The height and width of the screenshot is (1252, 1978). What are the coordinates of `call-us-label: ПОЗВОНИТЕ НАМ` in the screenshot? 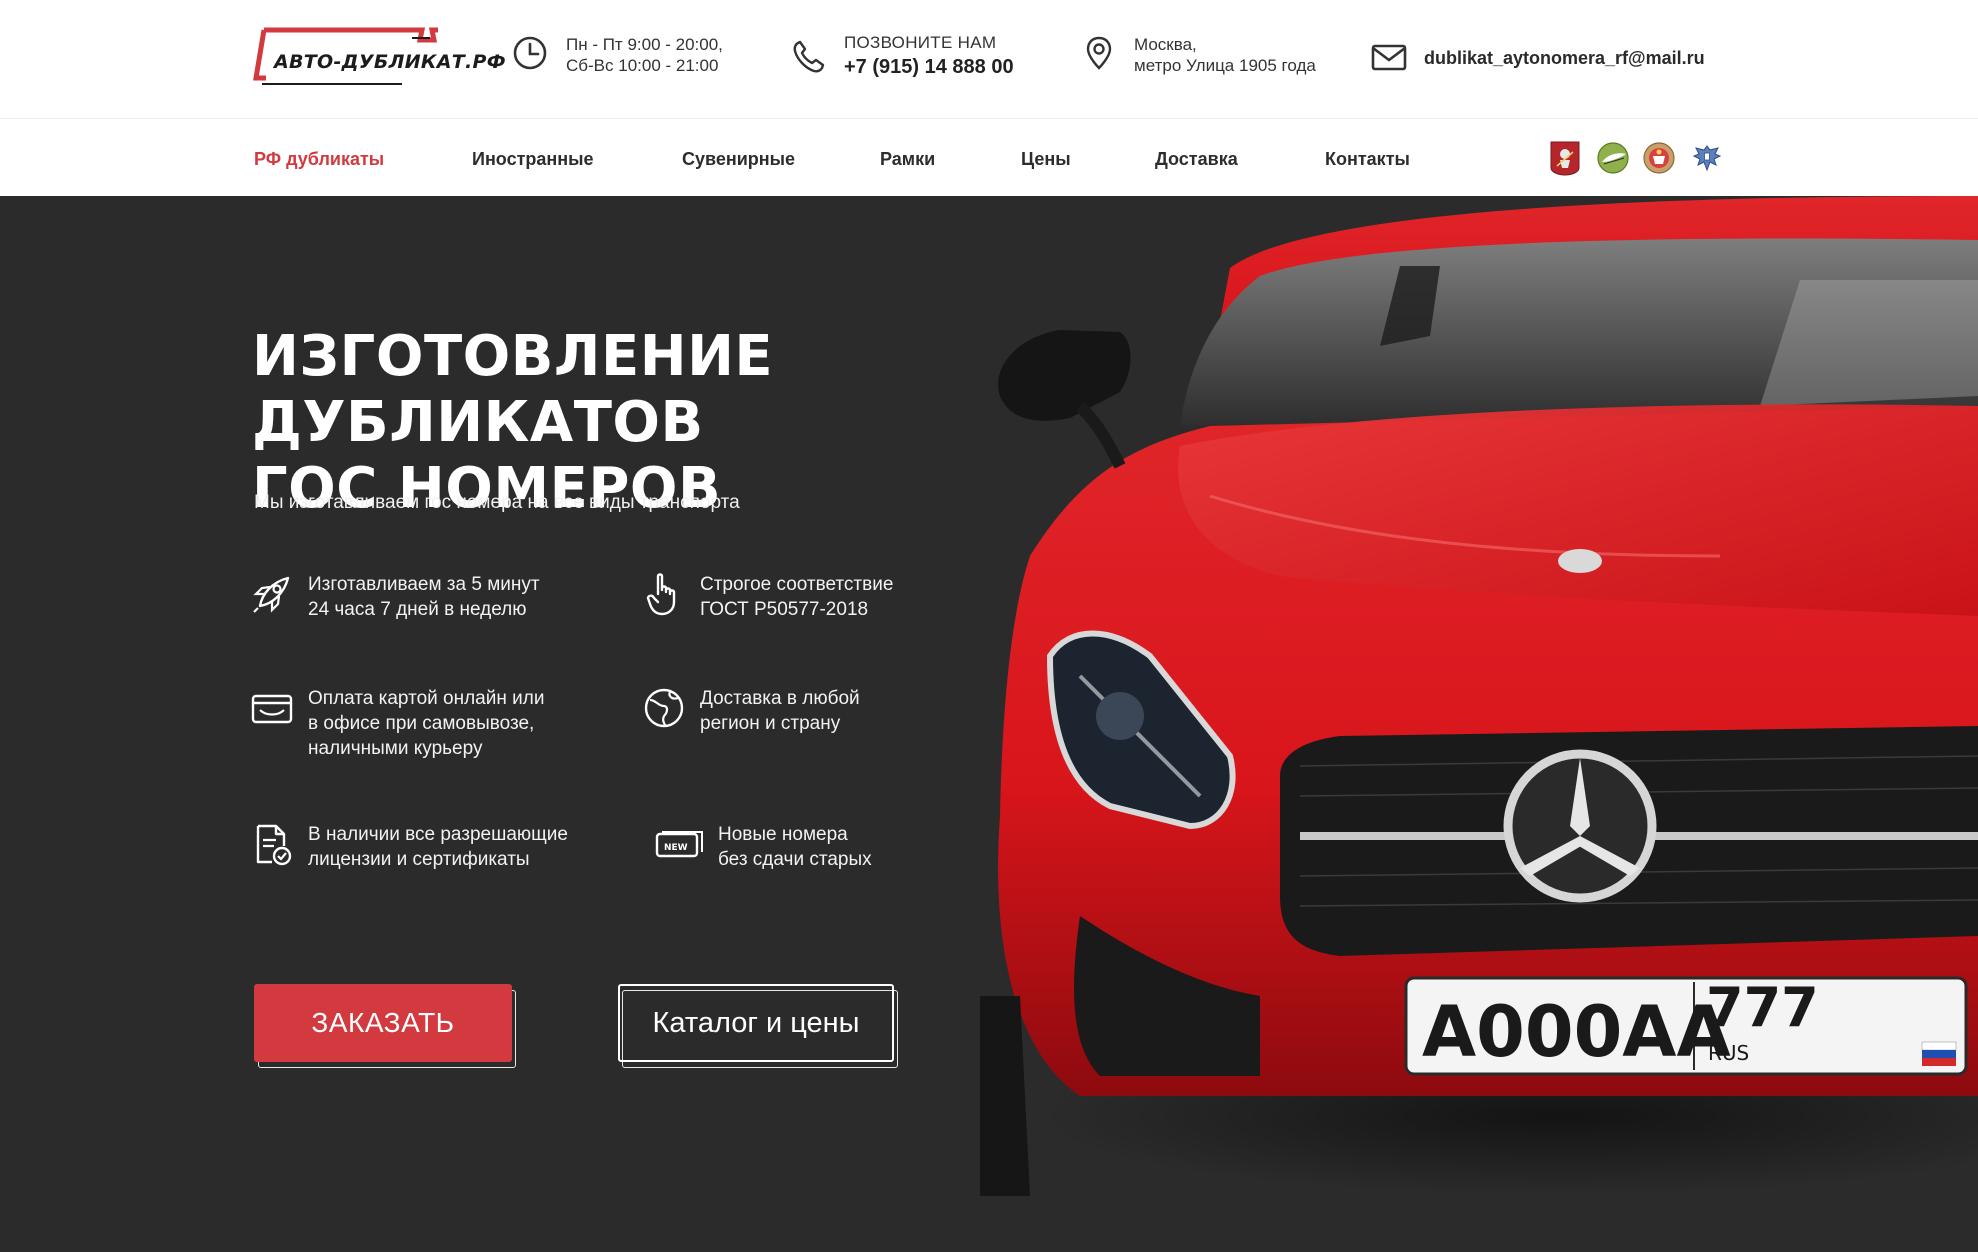 It's located at (920, 42).